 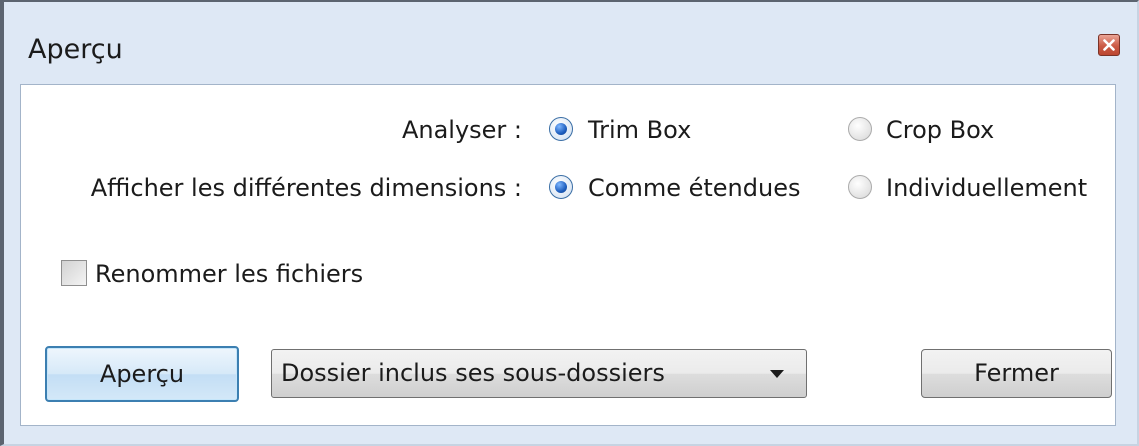 I want to click on folder-scope-select: Dossier inclus ses sous-dossiers, so click(x=539, y=373).